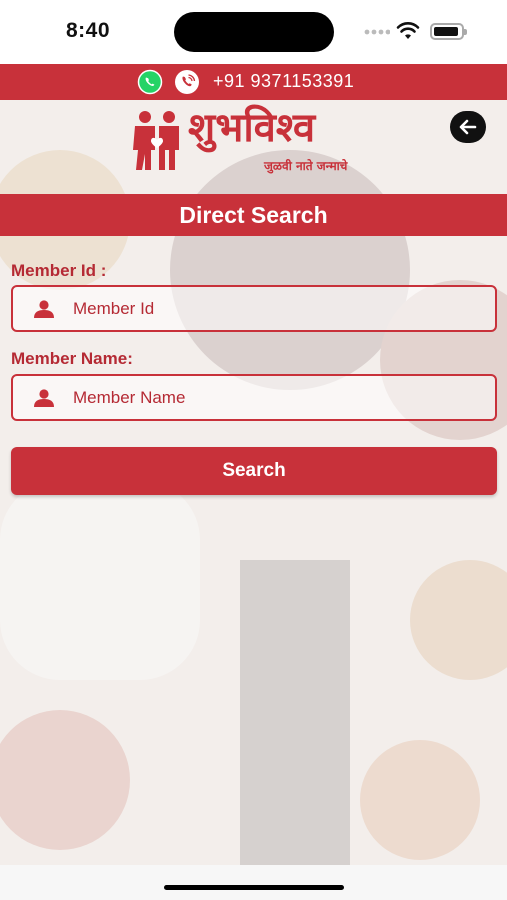  Describe the element at coordinates (283, 81) in the screenshot. I see `contact-phone-number: +91 9371153391` at that location.